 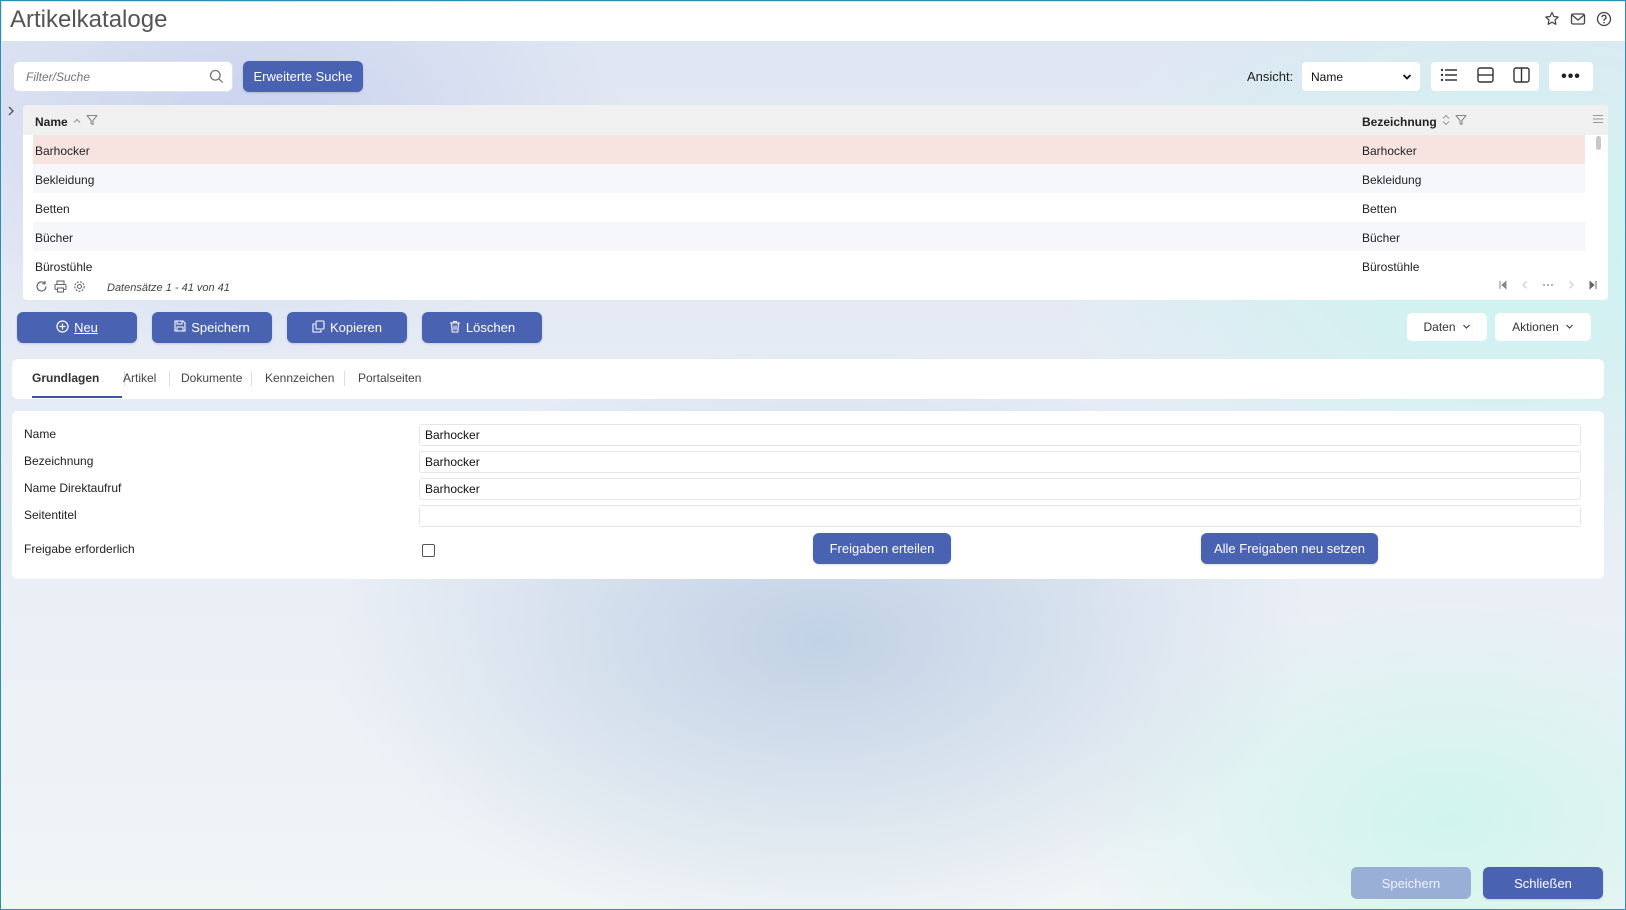 What do you see at coordinates (809, 236) in the screenshot?
I see `table-row: Bücher Bücher` at bounding box center [809, 236].